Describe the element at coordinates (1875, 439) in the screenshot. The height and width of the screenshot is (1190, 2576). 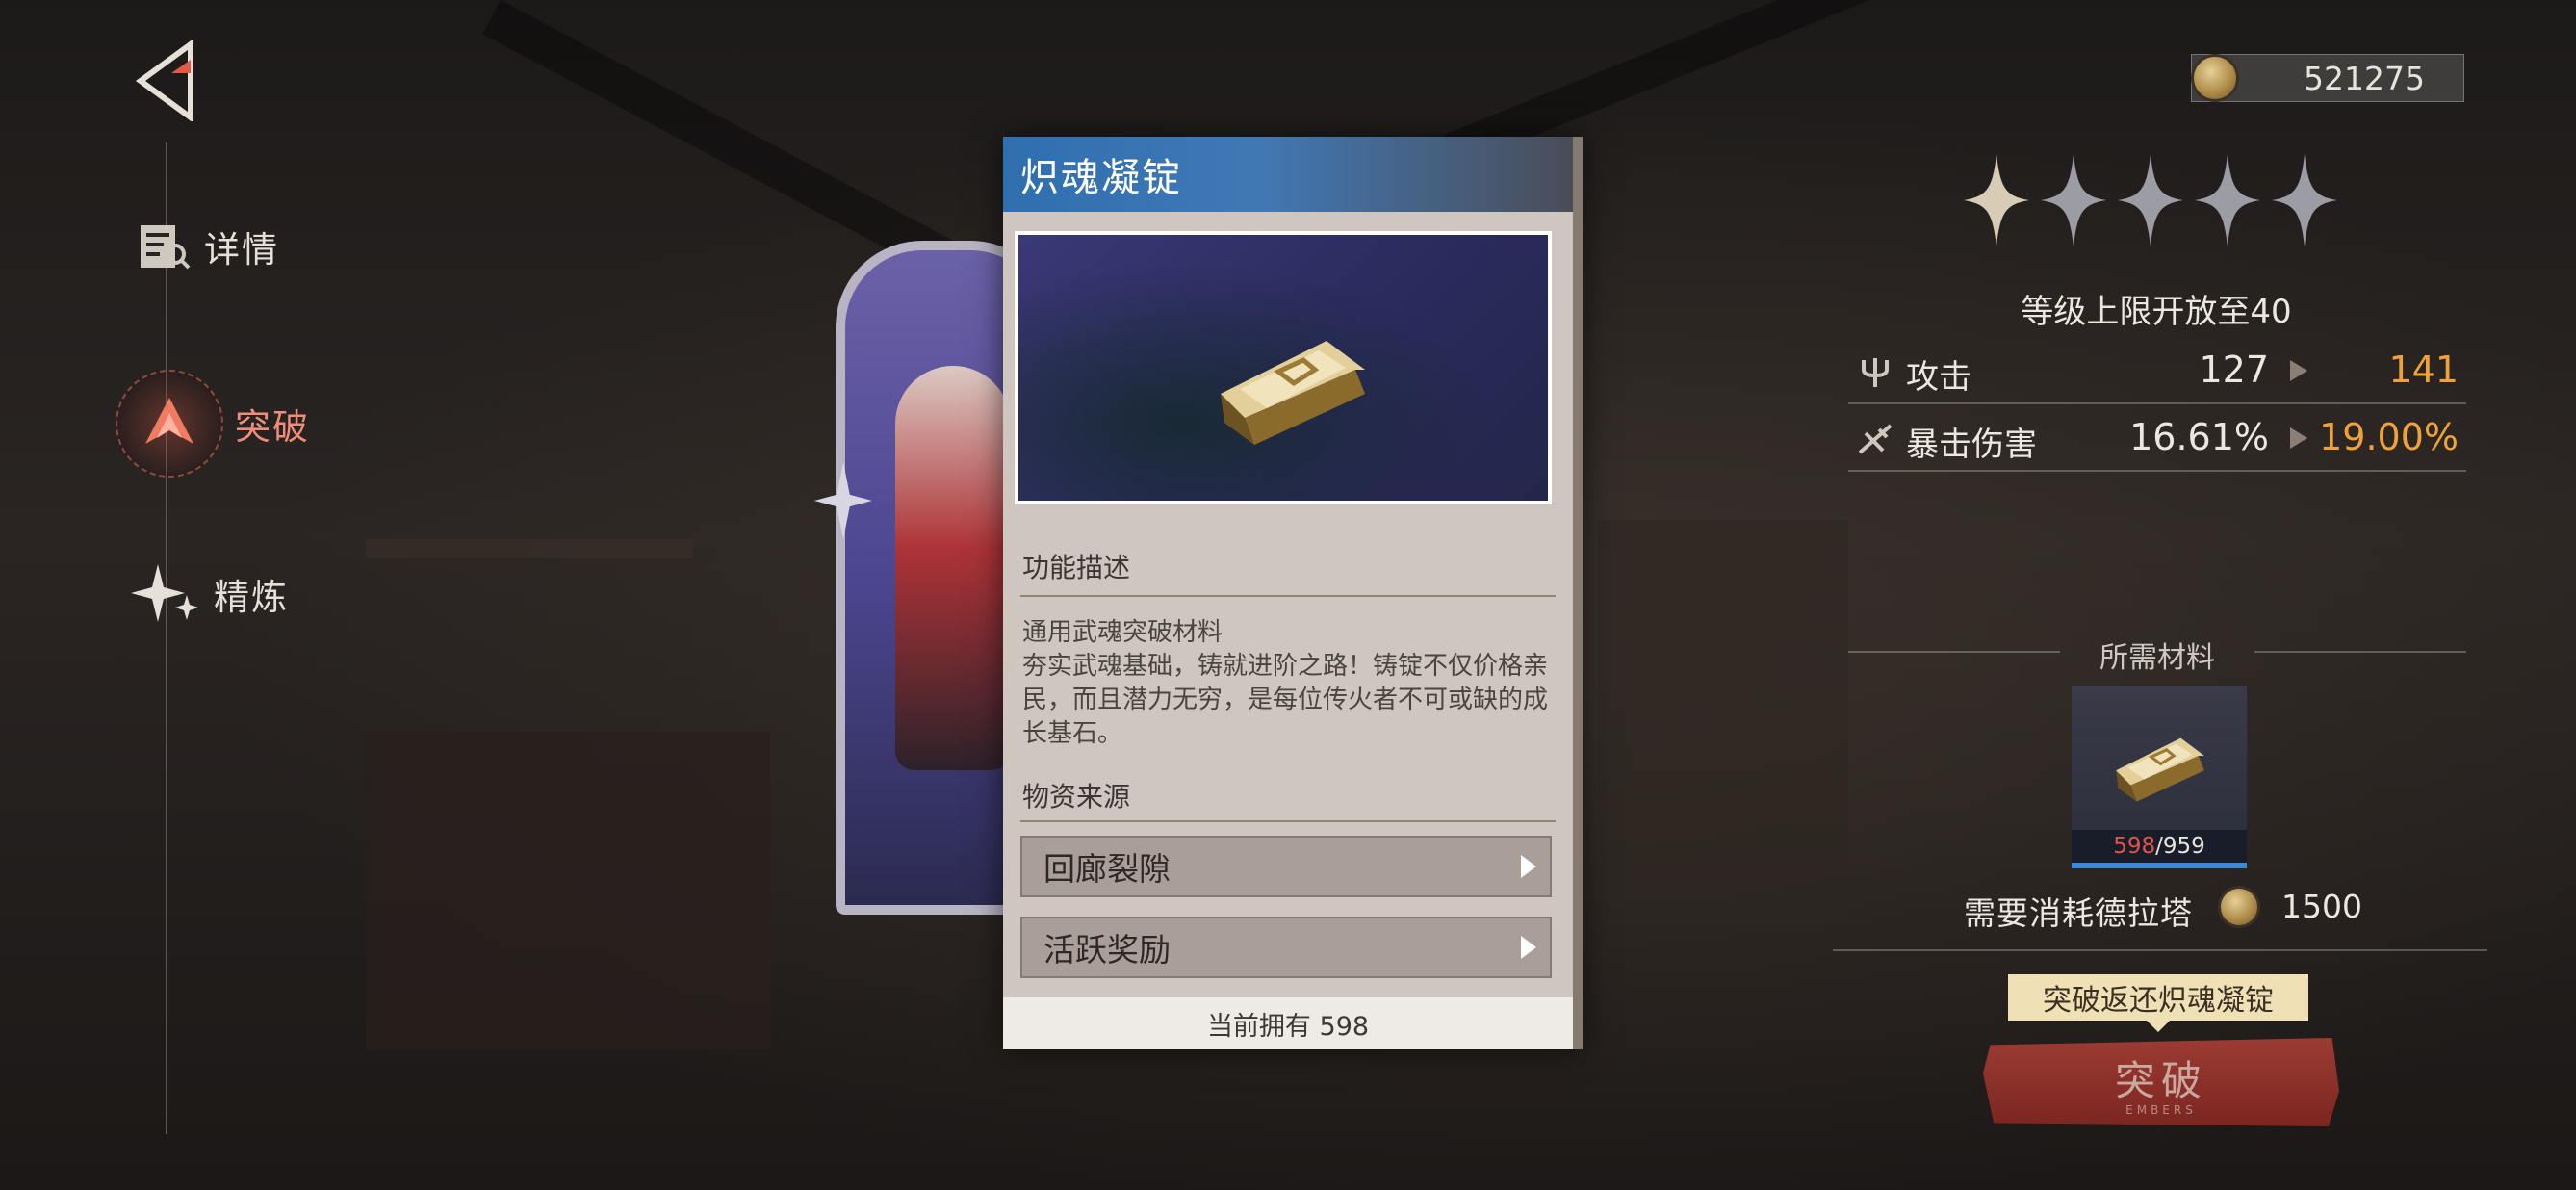
I see `crit-damage-icon` at that location.